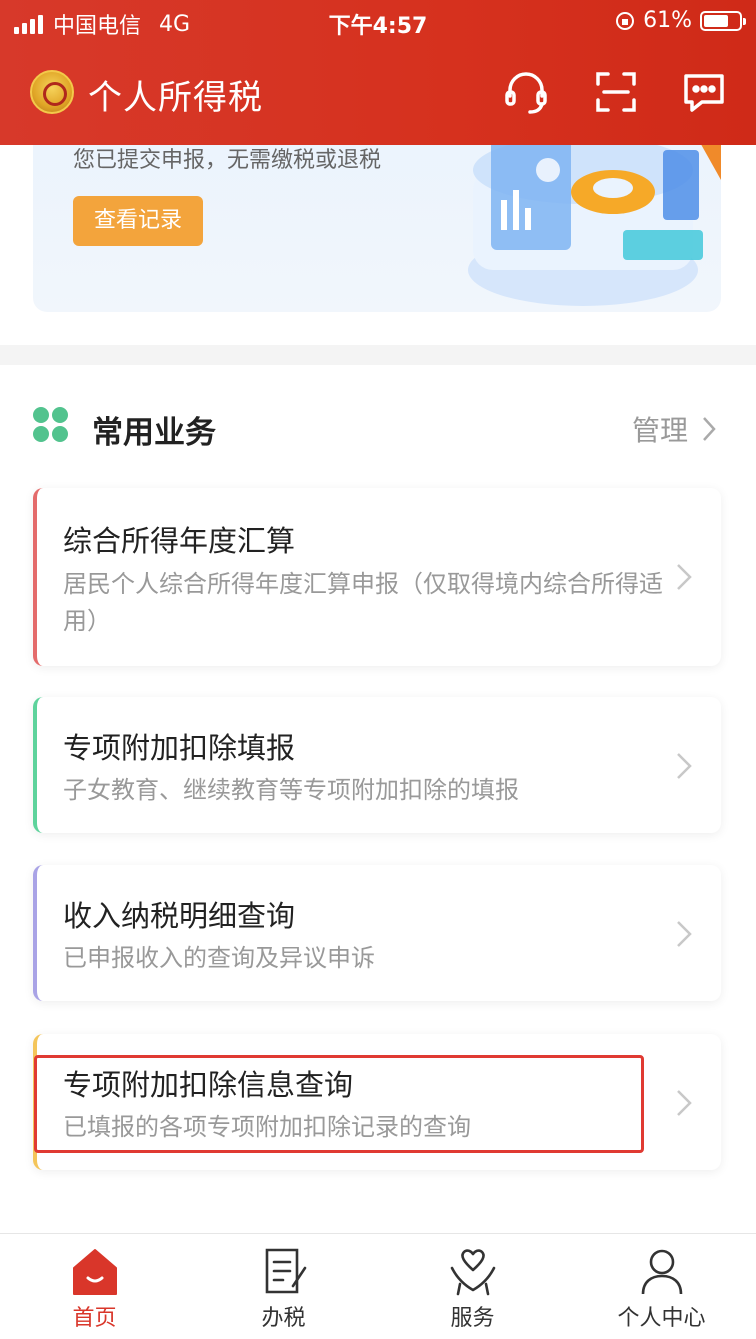 The image size is (756, 1339). Describe the element at coordinates (377, 765) in the screenshot. I see `service-card-special-deduction-fill: 专项附加扣除填报 子女教育、继续教育等专项附加扣除的填报` at that location.